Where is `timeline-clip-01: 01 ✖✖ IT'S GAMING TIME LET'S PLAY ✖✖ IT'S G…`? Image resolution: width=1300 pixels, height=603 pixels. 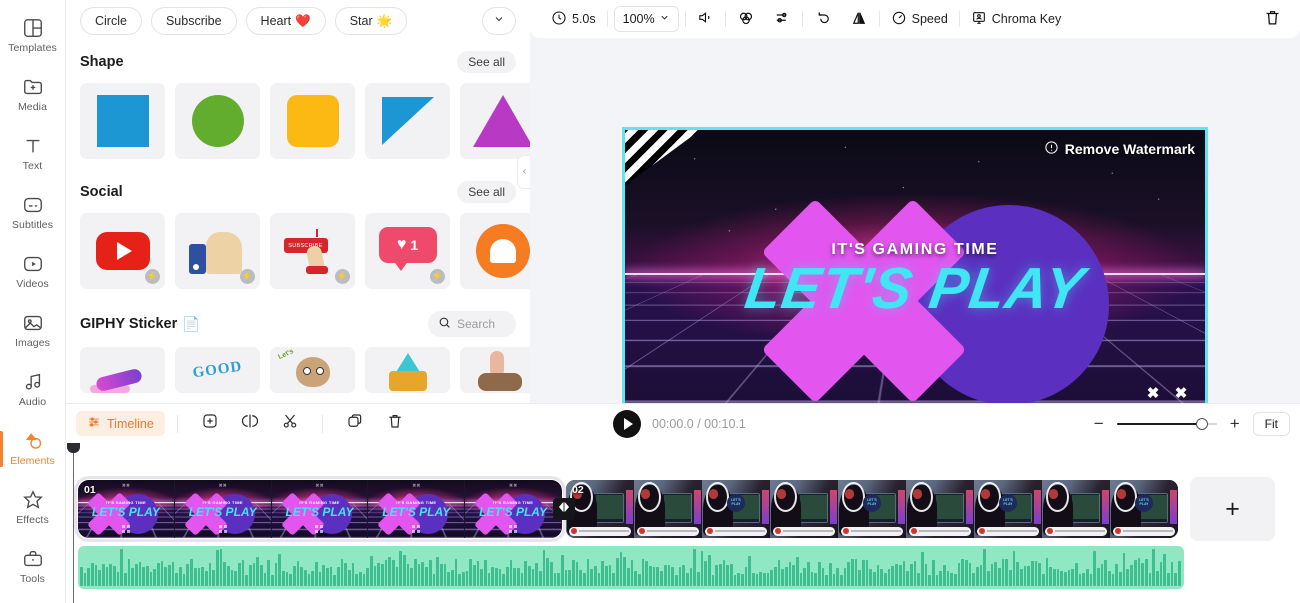 timeline-clip-01: 01 ✖✖ IT'S GAMING TIME LET'S PLAY ✖✖ IT'S G… is located at coordinates (320, 509).